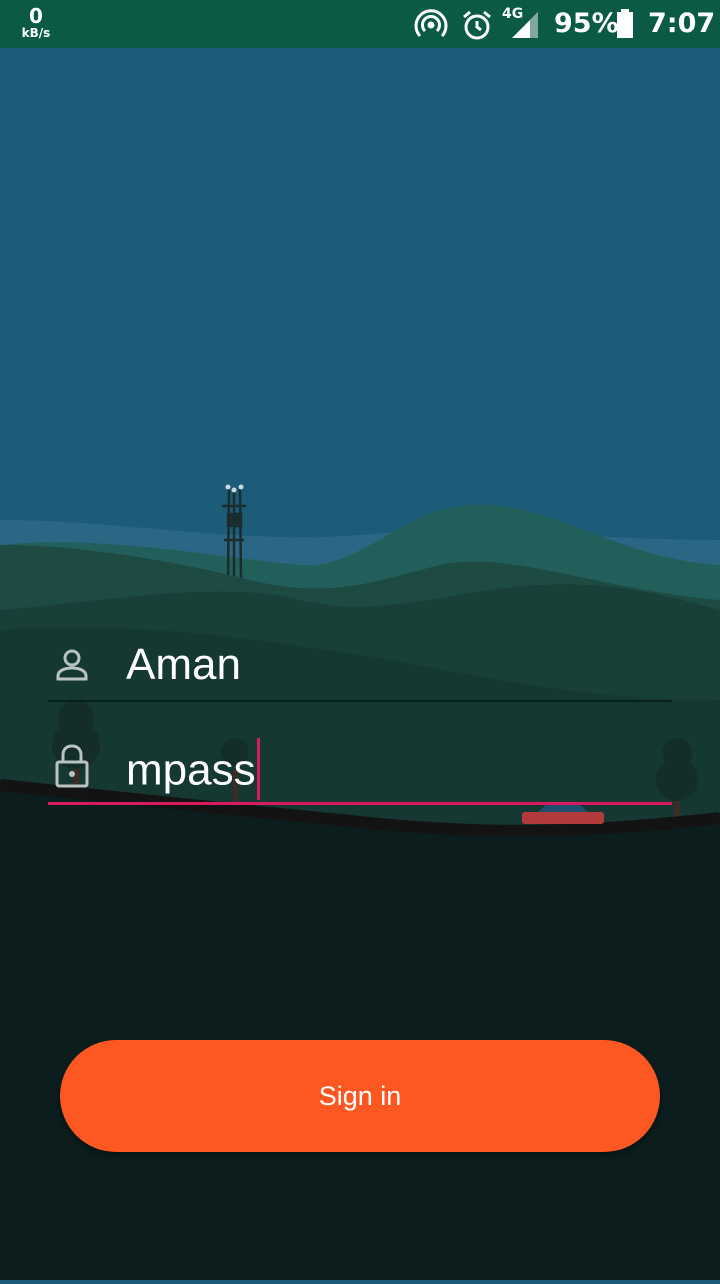  Describe the element at coordinates (36, 33) in the screenshot. I see `net-speed-unit: kB/s` at that location.